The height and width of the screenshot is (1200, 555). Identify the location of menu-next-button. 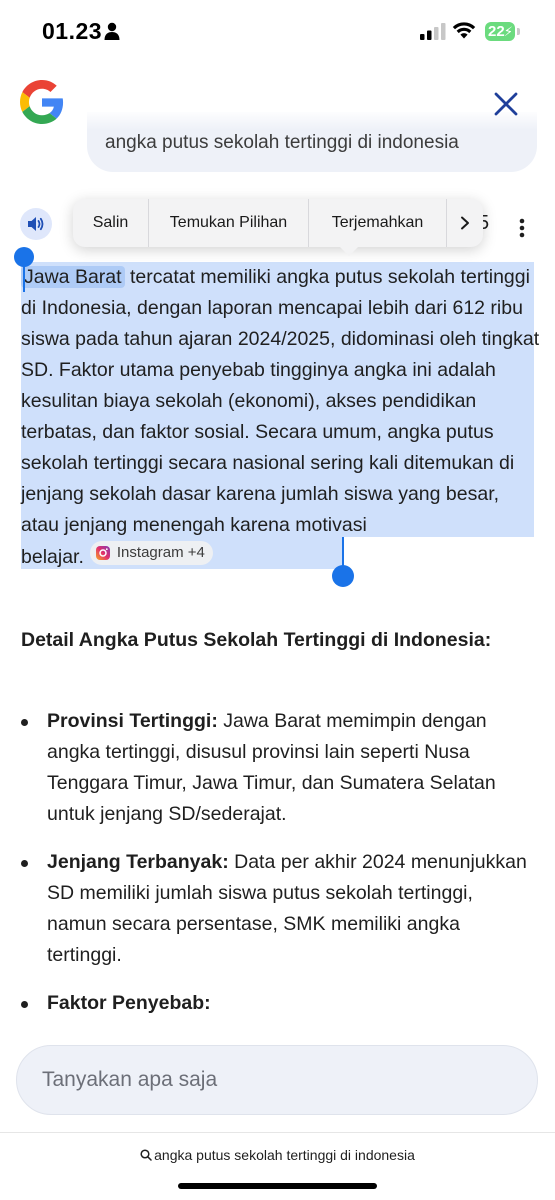
(465, 223).